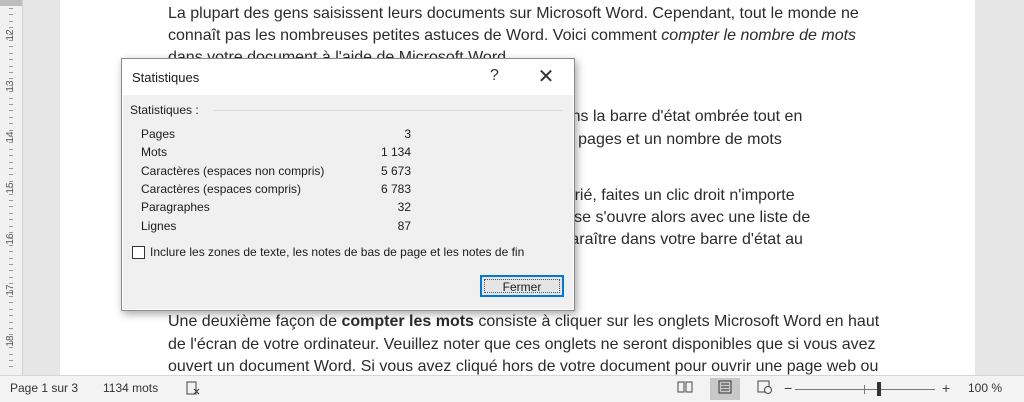 This screenshot has height=402, width=1024. I want to click on stat-label: Caractères (espaces non compris), so click(233, 170).